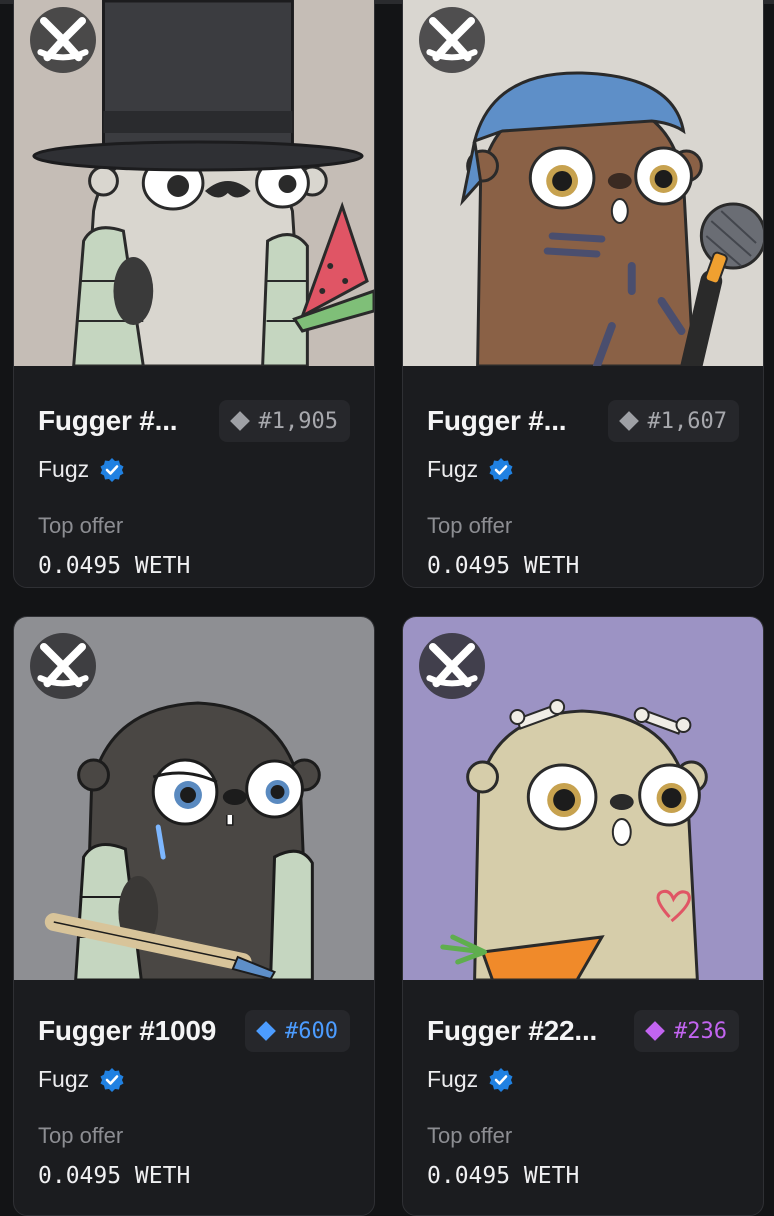  Describe the element at coordinates (583, 421) in the screenshot. I see `title-row: Fugger #... #1,607` at that location.